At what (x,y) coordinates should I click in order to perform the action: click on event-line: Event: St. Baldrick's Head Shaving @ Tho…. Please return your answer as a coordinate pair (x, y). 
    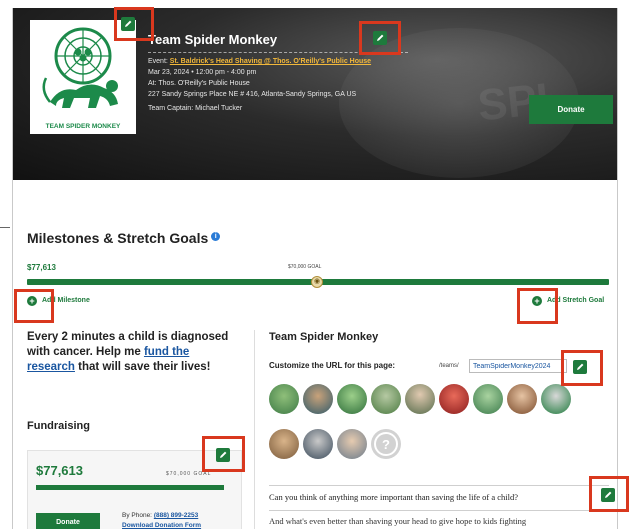
    Looking at the image, I should click on (259, 61).